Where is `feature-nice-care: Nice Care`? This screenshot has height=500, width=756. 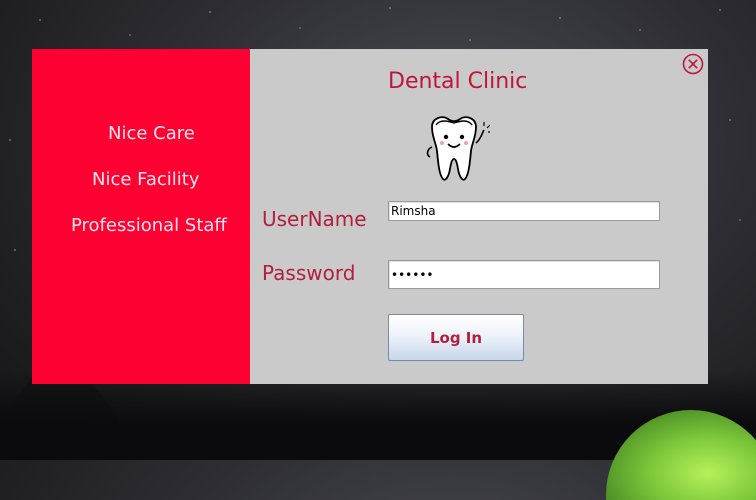
feature-nice-care: Nice Care is located at coordinates (151, 133).